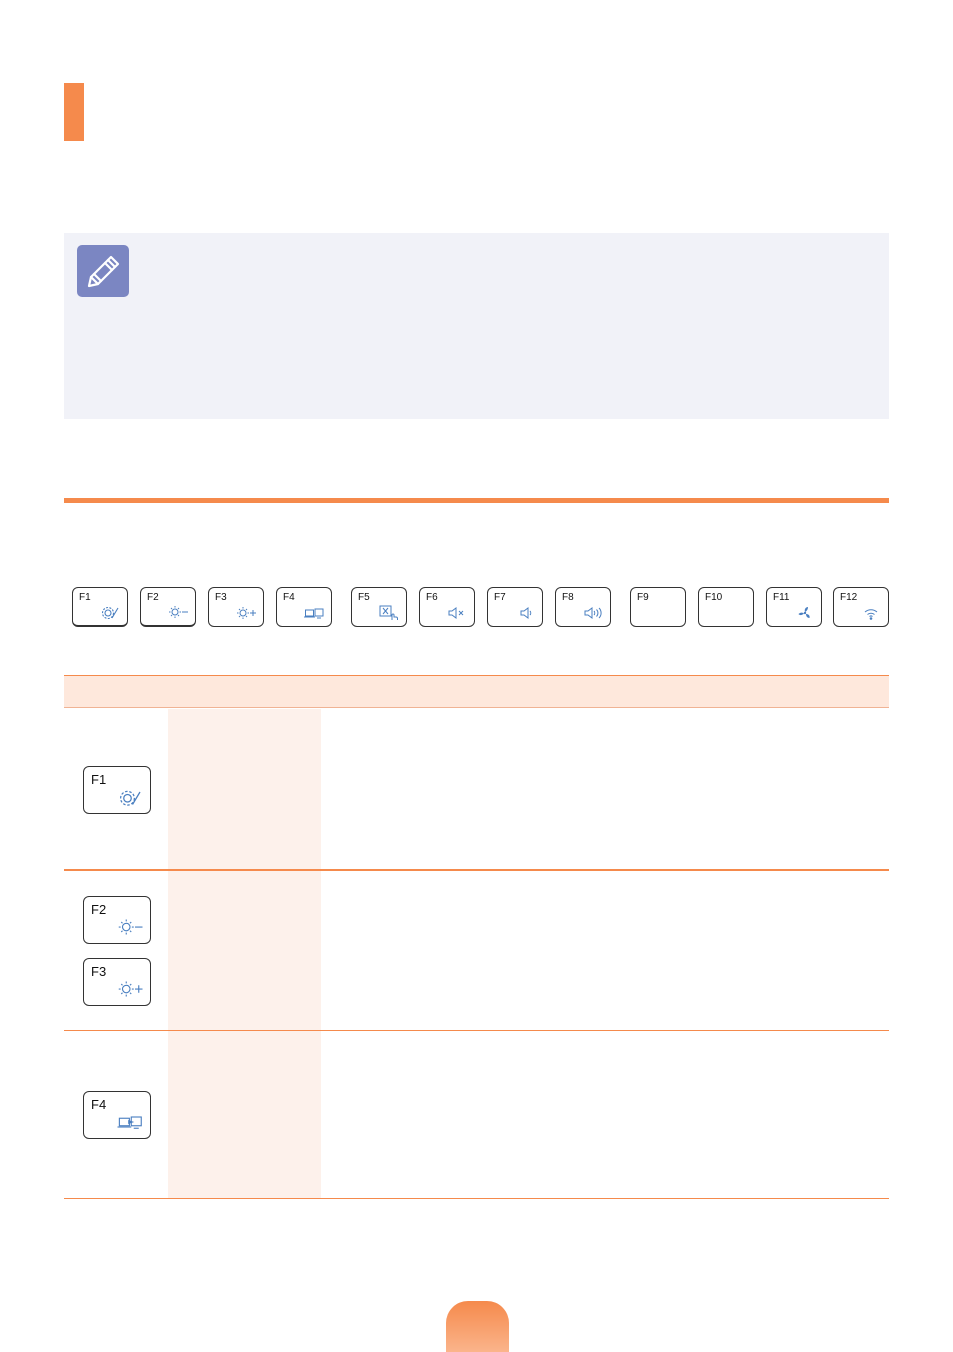  What do you see at coordinates (593, 613) in the screenshot?
I see `volume-up-icon` at bounding box center [593, 613].